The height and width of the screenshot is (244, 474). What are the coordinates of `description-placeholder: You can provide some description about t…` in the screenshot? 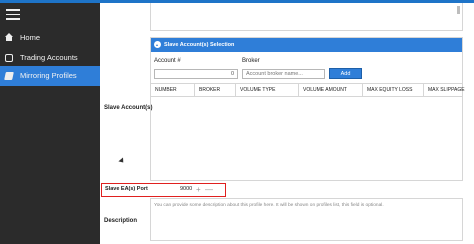 It's located at (269, 205).